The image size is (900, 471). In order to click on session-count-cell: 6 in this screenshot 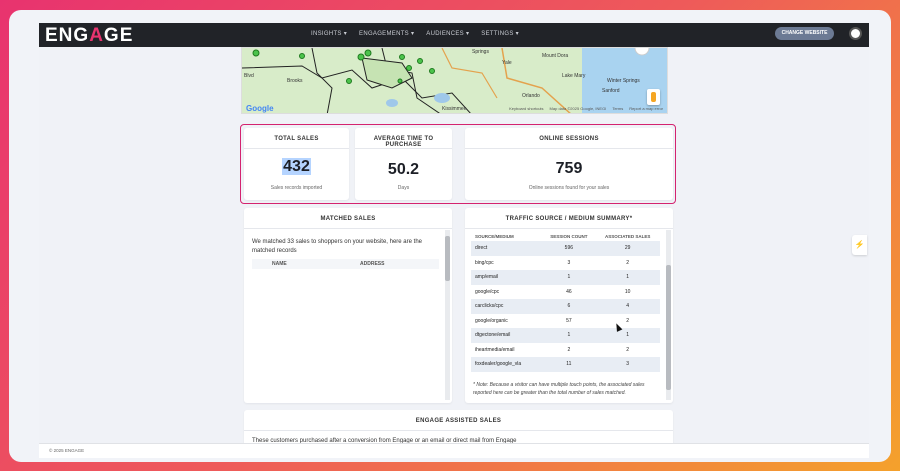, I will do `click(569, 306)`.